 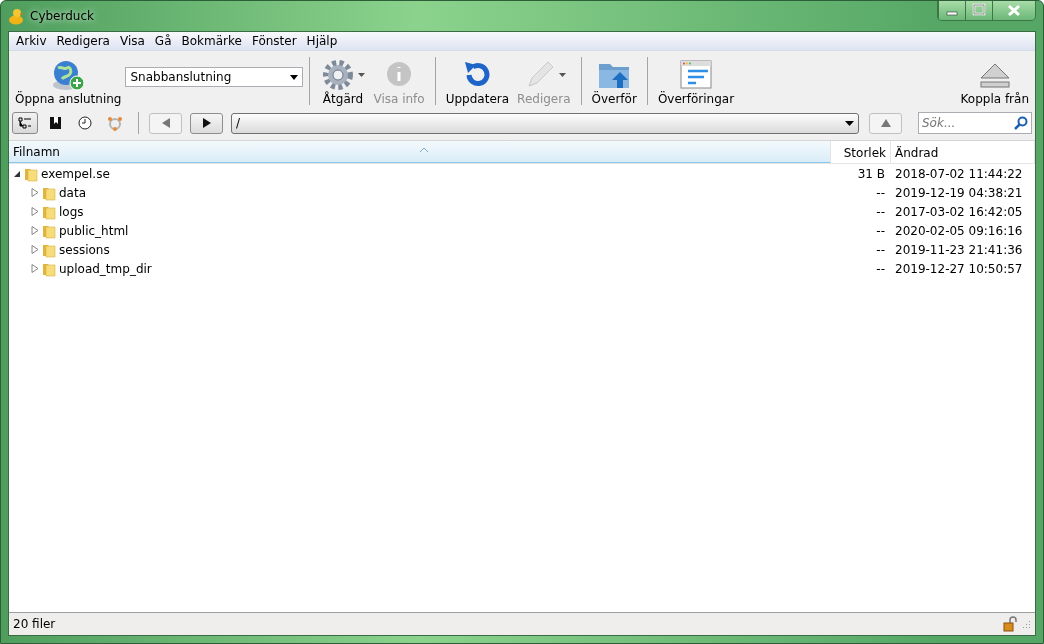 What do you see at coordinates (16, 16) in the screenshot?
I see `duck-icon` at bounding box center [16, 16].